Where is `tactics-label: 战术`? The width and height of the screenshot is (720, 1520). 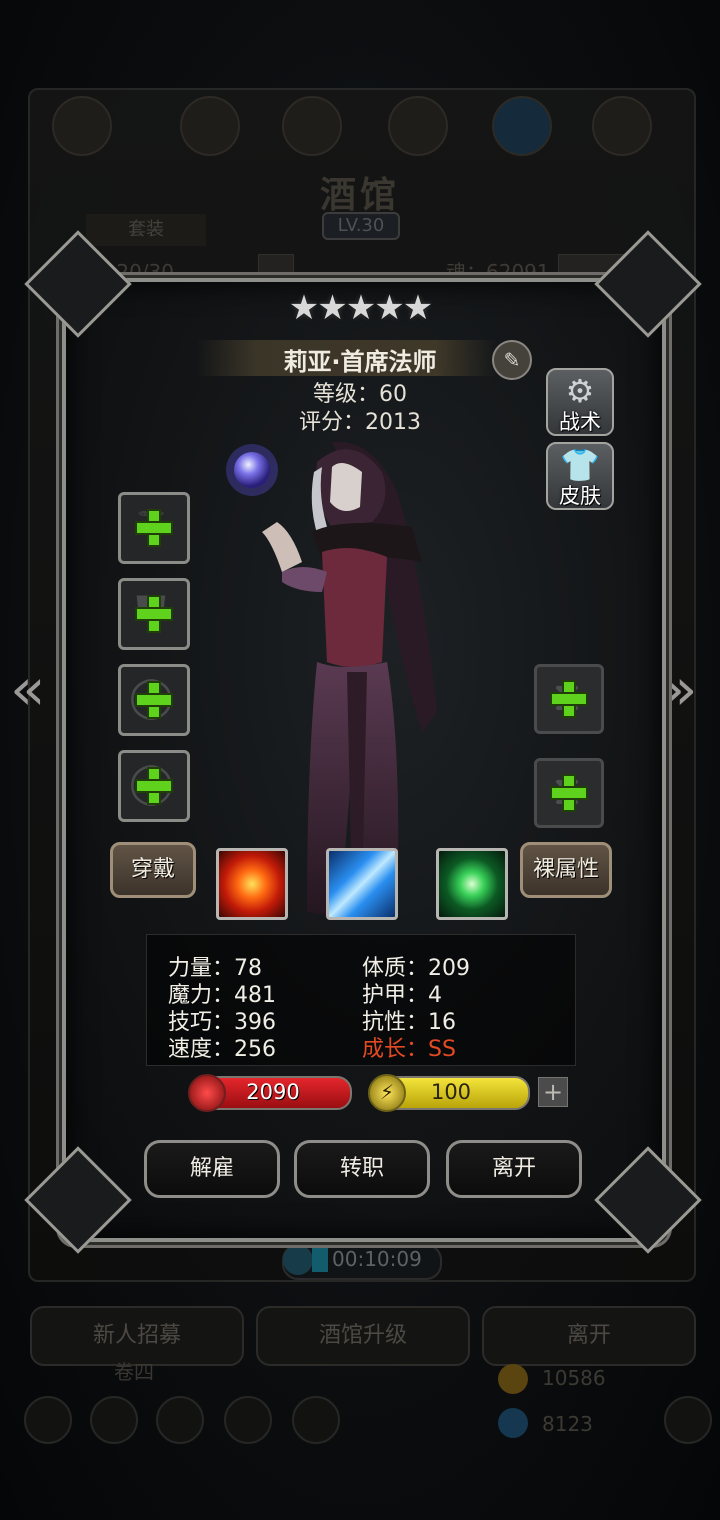 tactics-label: 战术 is located at coordinates (580, 422).